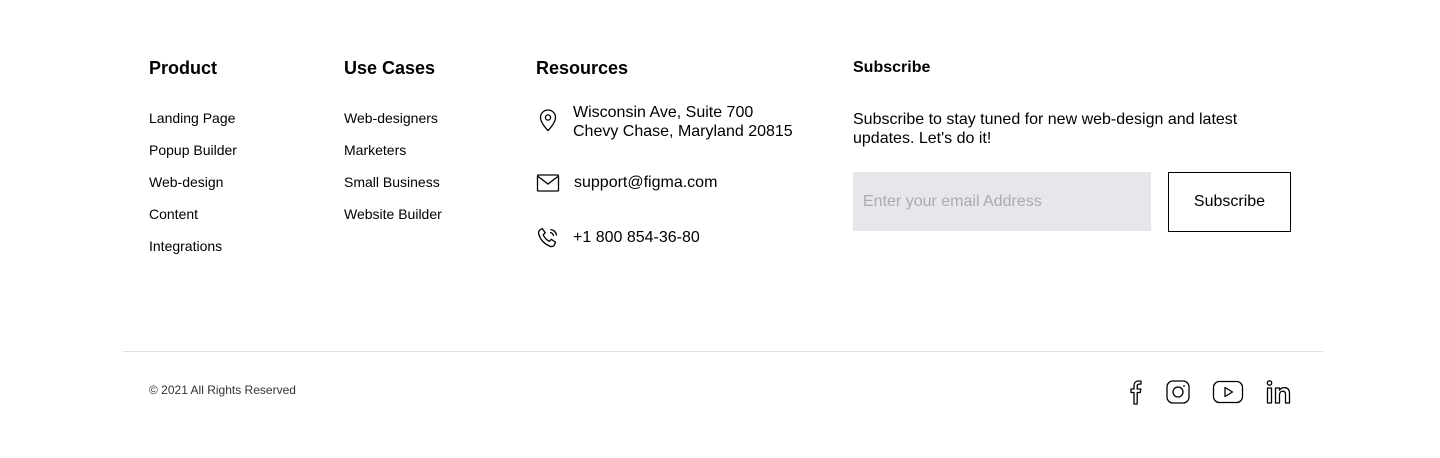 This screenshot has height=458, width=1440. Describe the element at coordinates (193, 150) in the screenshot. I see `link-popup-builder: Popup Builder` at that location.